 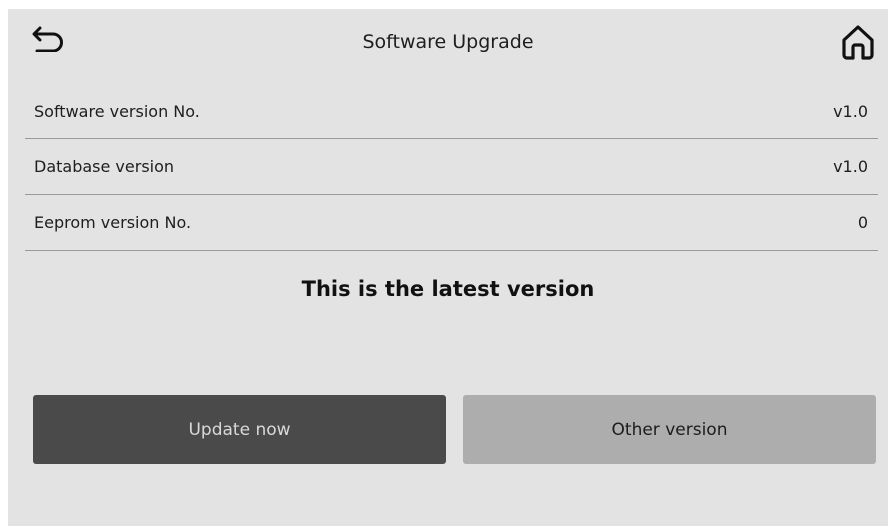 I want to click on update-now-label: Update now, so click(x=239, y=429).